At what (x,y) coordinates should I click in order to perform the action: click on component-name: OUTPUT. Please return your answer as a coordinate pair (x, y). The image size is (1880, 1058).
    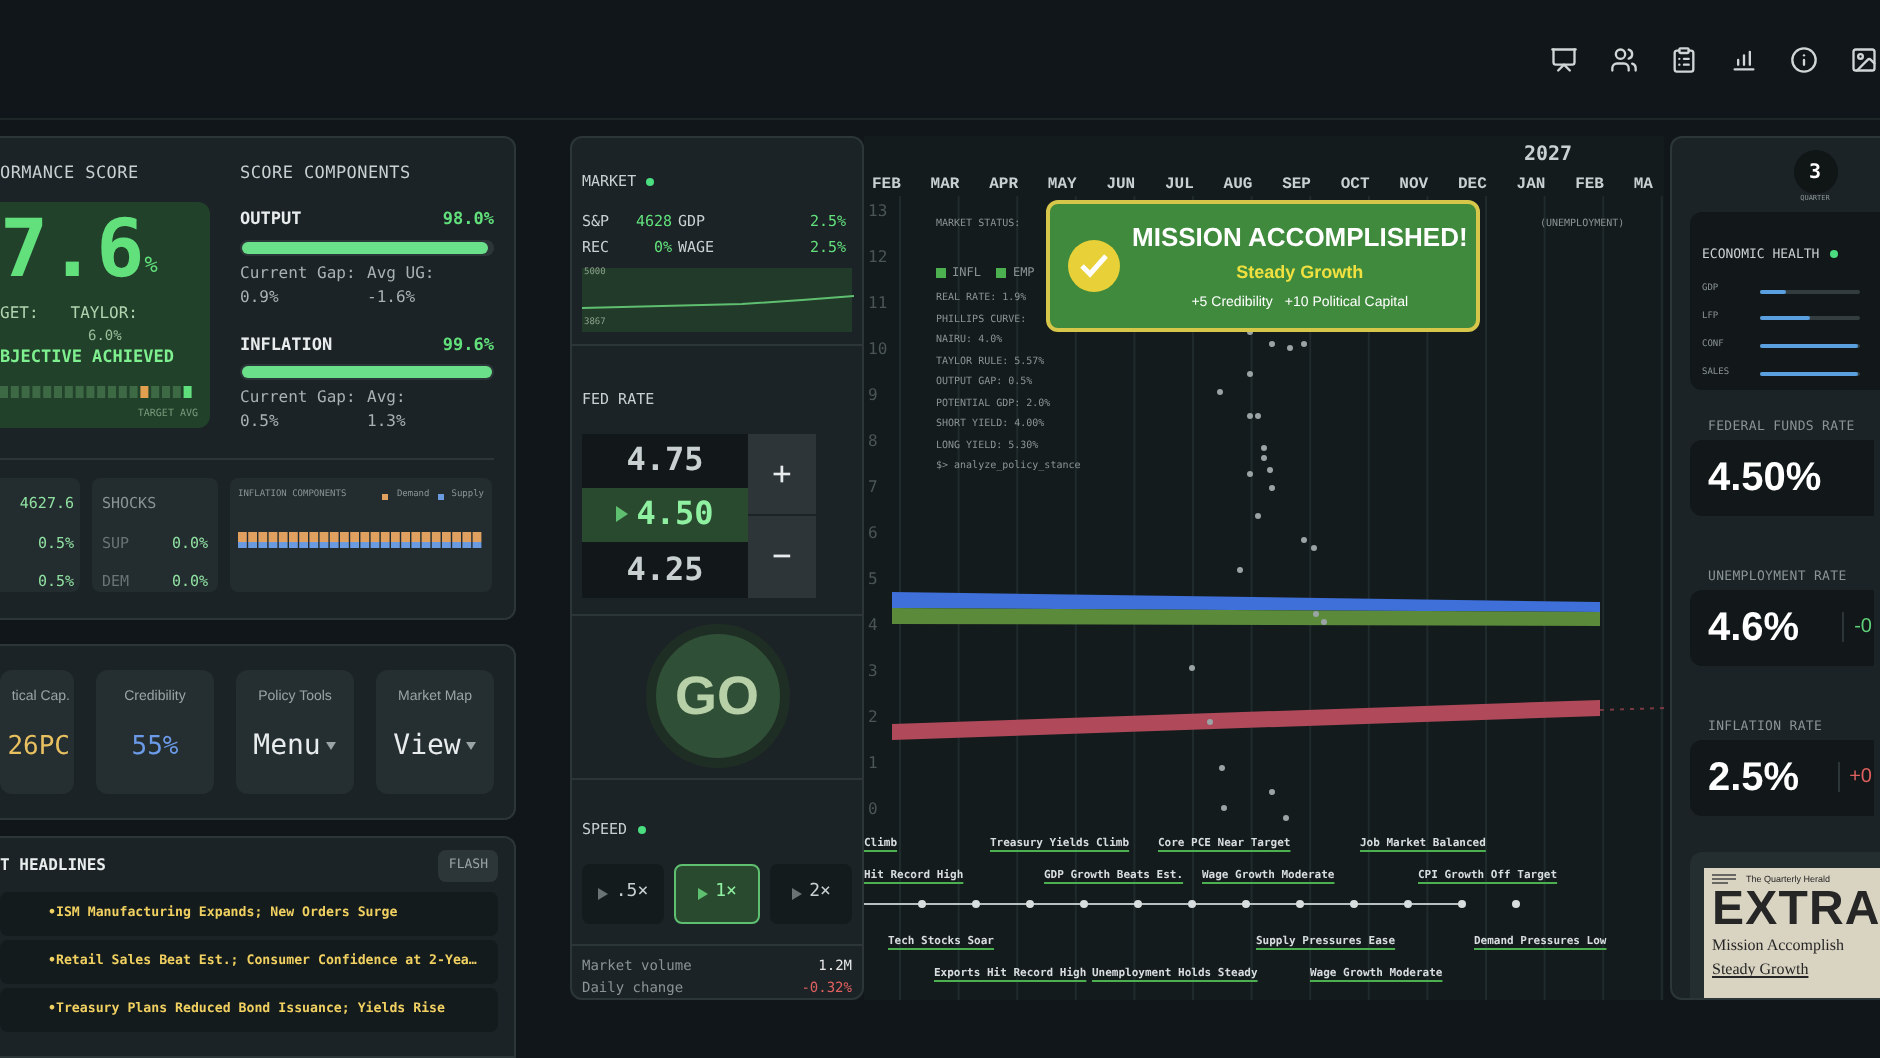
    Looking at the image, I should click on (271, 220).